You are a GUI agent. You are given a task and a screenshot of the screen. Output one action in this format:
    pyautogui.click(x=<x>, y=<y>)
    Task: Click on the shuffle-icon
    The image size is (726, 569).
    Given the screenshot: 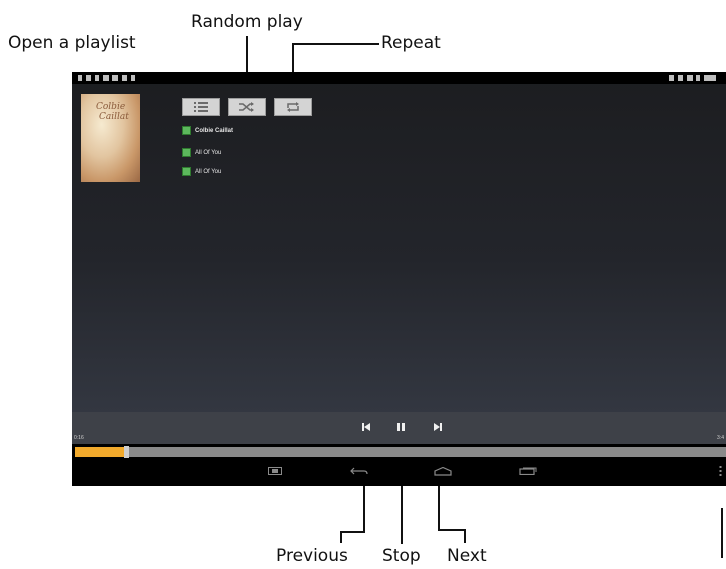 What is the action you would take?
    pyautogui.click(x=246, y=107)
    